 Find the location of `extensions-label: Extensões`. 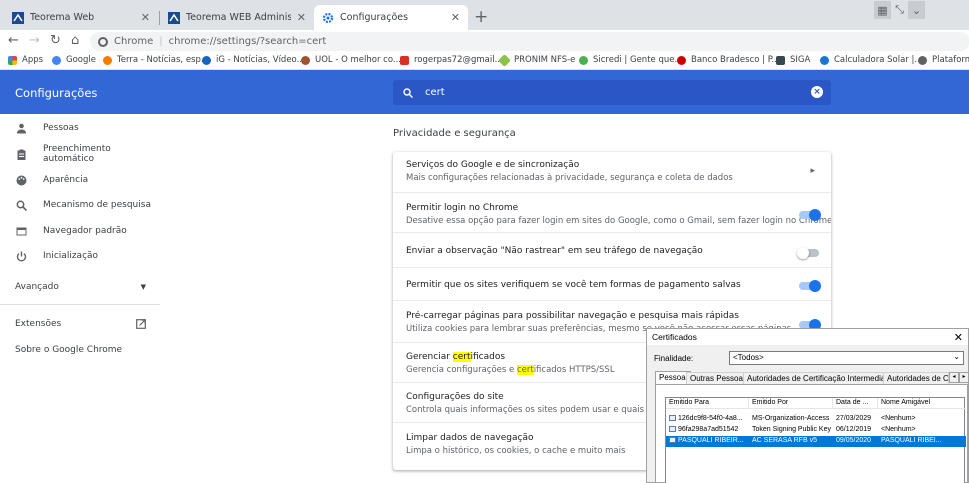

extensions-label: Extensões is located at coordinates (38, 324).